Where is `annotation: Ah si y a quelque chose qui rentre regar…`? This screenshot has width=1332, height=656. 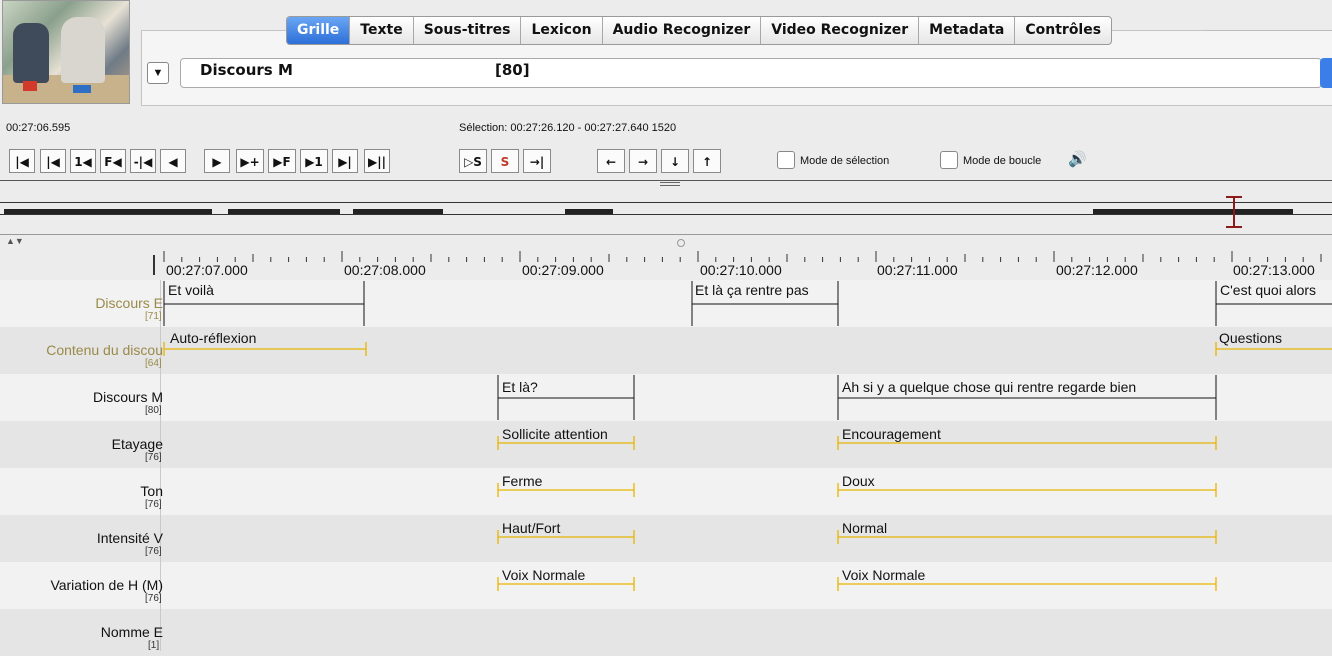 annotation: Ah si y a quelque chose qui rentre regar… is located at coordinates (989, 387).